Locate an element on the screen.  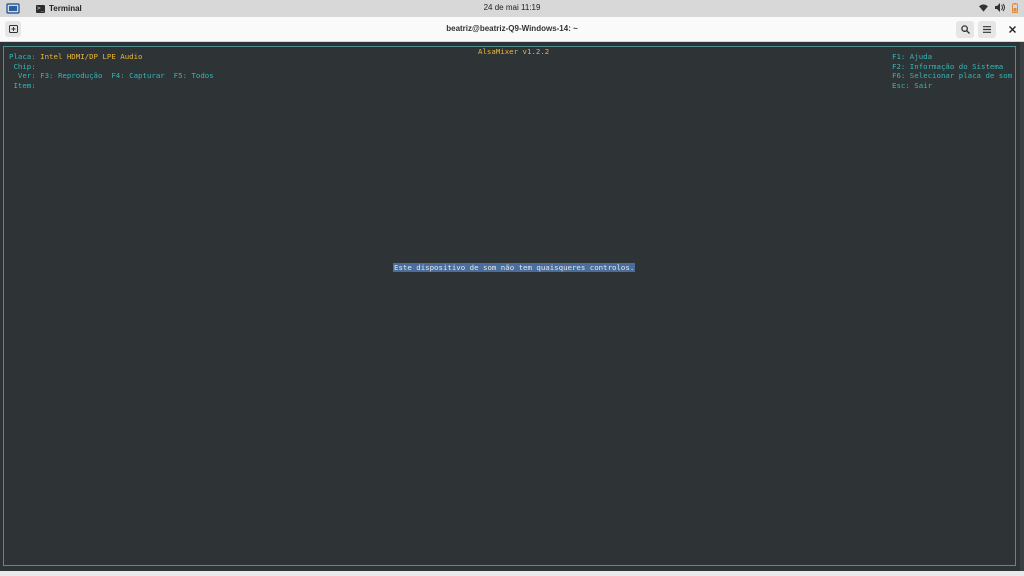
battery-icon is located at coordinates (1015, 8).